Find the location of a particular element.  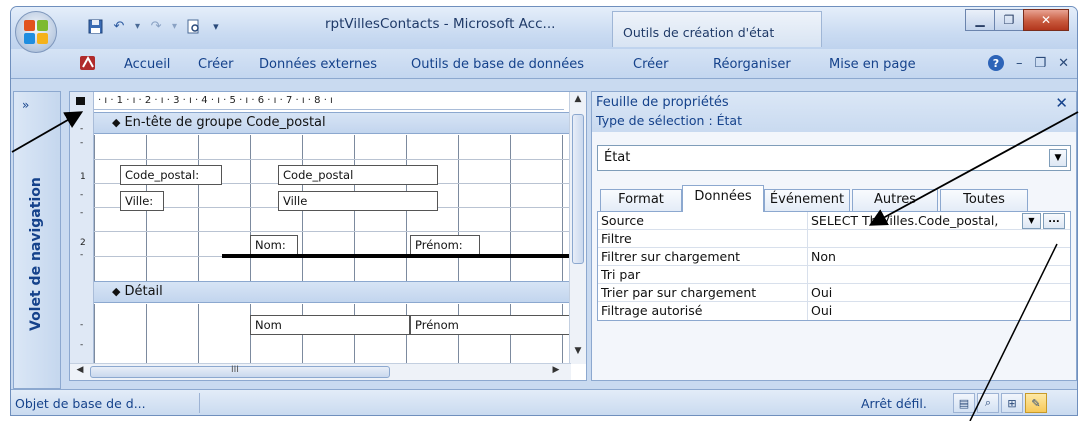

design-view-icon: ✎ is located at coordinates (1036, 403).